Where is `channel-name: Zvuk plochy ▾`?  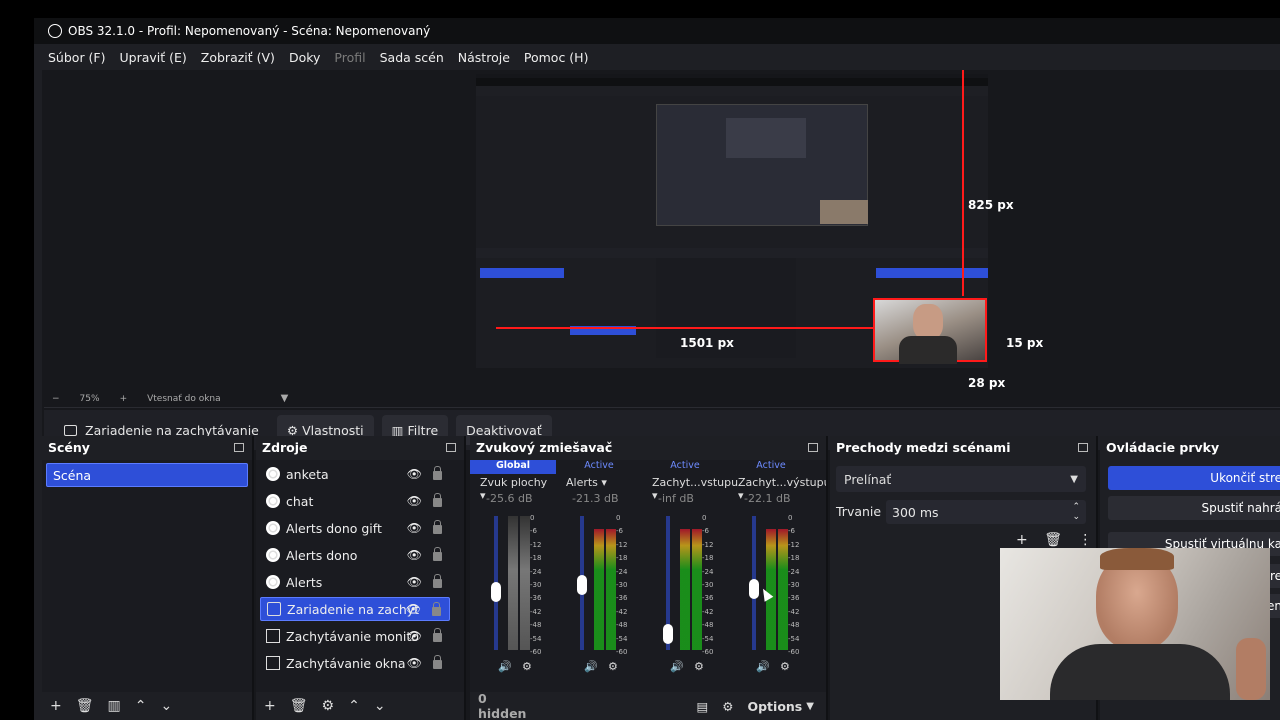
channel-name: Zvuk plochy ▾ is located at coordinates (513, 489).